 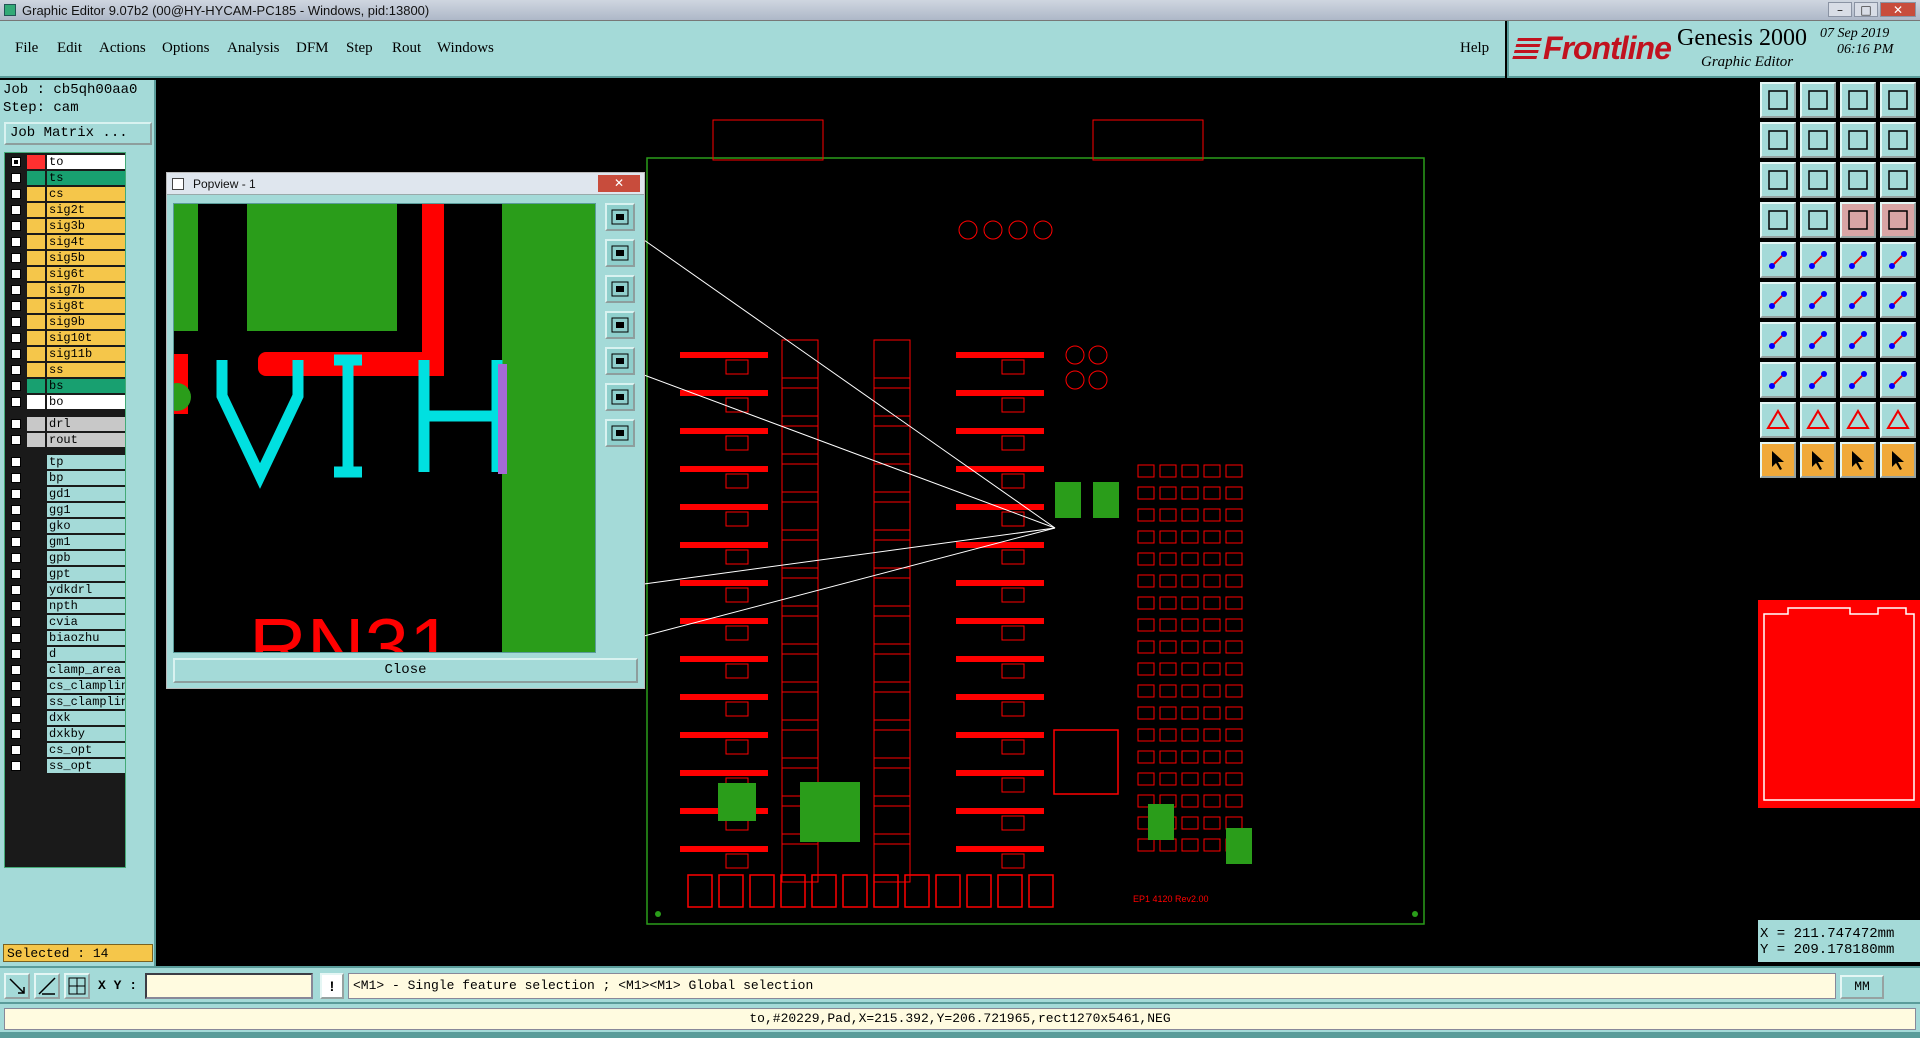 I want to click on layer-name: ydkdrl, so click(x=86, y=590).